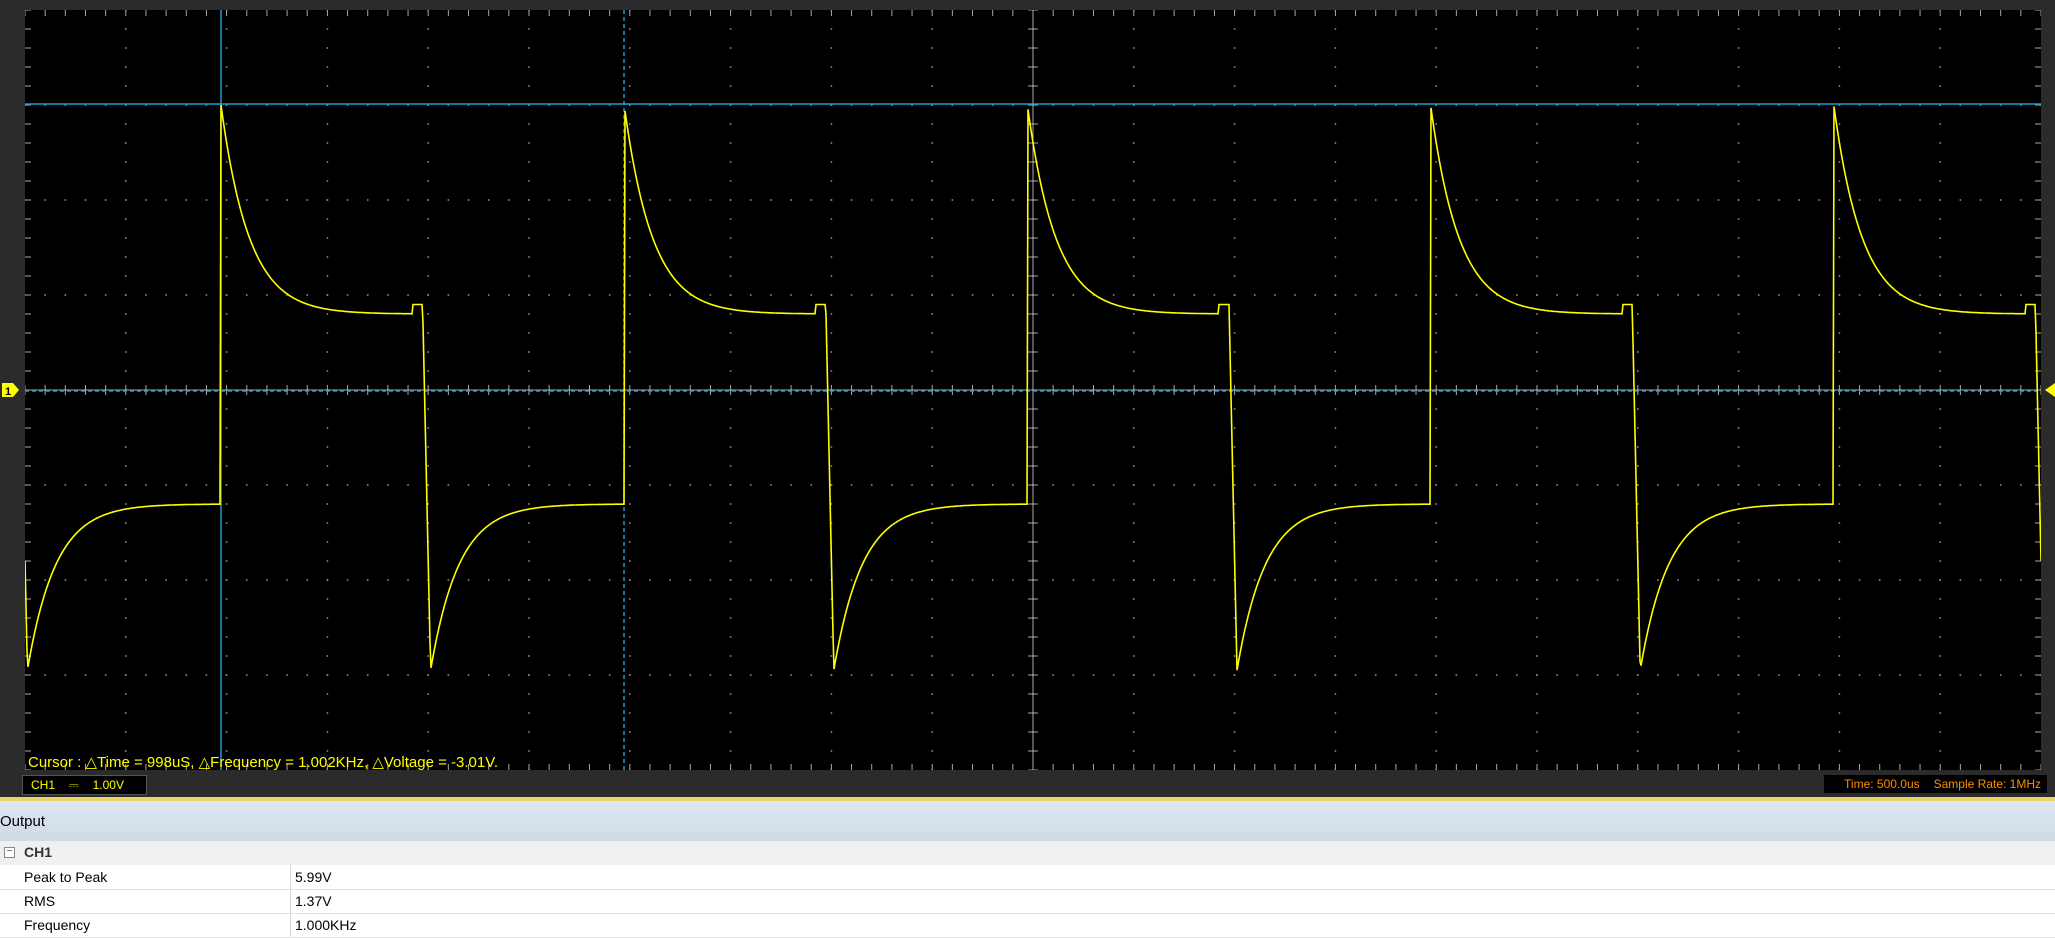  What do you see at coordinates (1027, 877) in the screenshot?
I see `property-row: Peak to Peak 5.99V` at bounding box center [1027, 877].